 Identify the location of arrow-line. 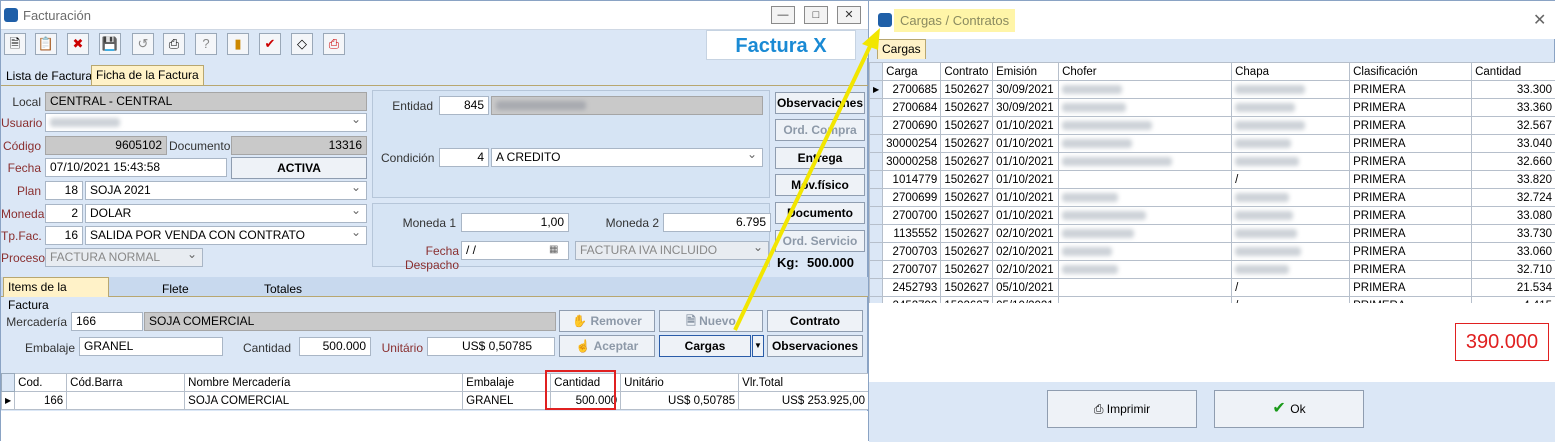
(803, 186).